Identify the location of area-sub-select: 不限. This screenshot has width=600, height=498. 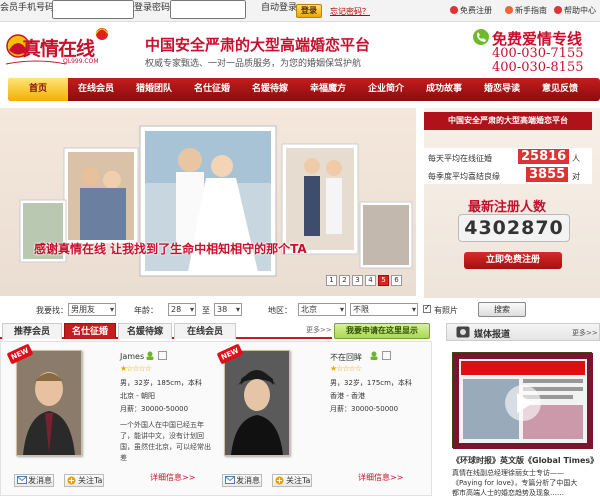
(384, 309).